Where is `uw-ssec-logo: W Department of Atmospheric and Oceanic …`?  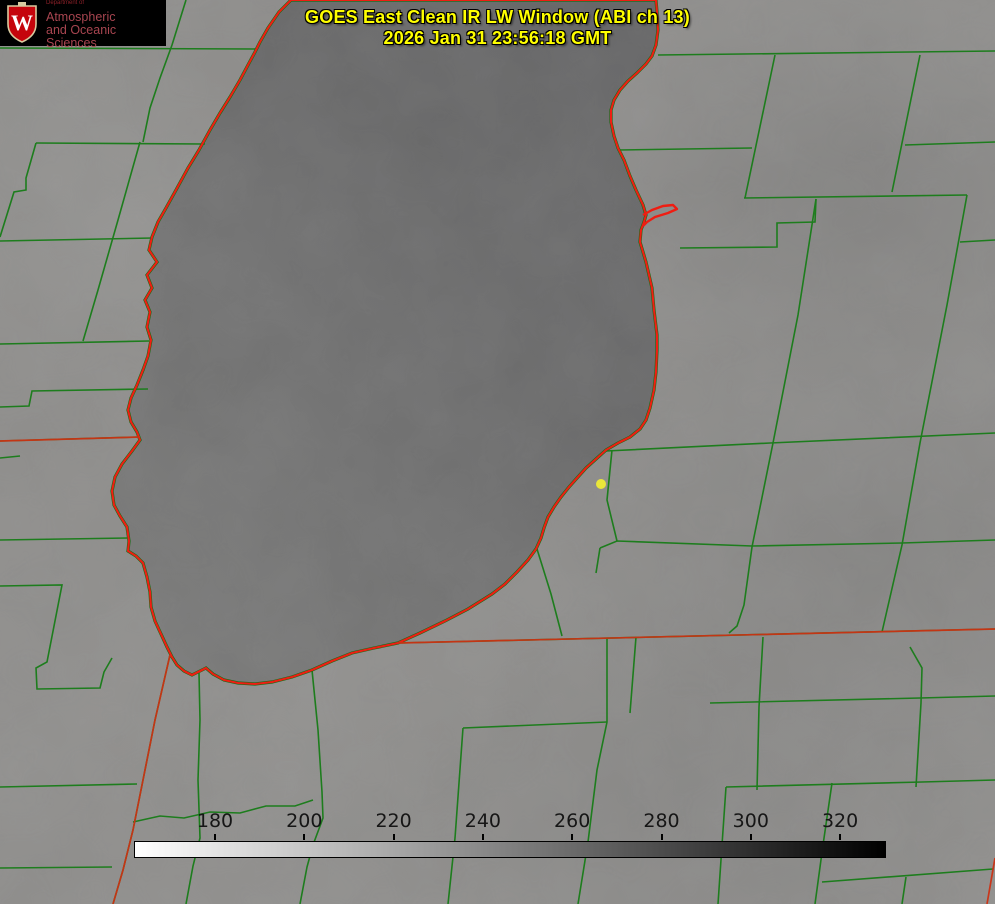 uw-ssec-logo: W Department of Atmospheric and Oceanic … is located at coordinates (83, 24).